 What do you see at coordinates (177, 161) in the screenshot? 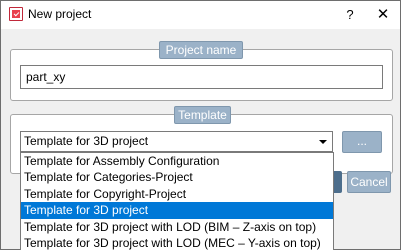
I see `dropdown-item: Template for Assembly Configuration` at bounding box center [177, 161].